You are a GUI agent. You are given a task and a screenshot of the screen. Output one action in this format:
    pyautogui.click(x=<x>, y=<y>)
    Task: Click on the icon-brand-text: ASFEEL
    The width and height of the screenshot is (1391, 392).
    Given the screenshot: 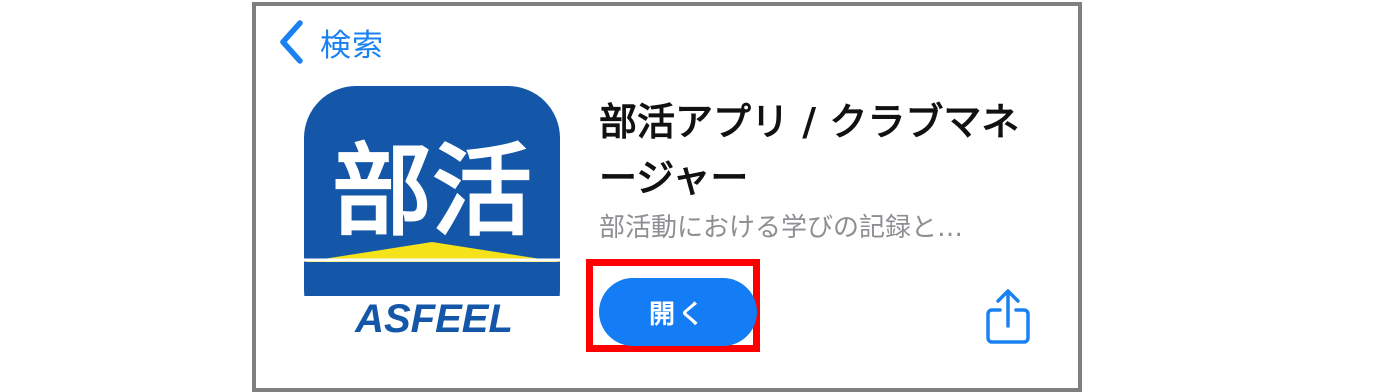 What is the action you would take?
    pyautogui.click(x=433, y=319)
    